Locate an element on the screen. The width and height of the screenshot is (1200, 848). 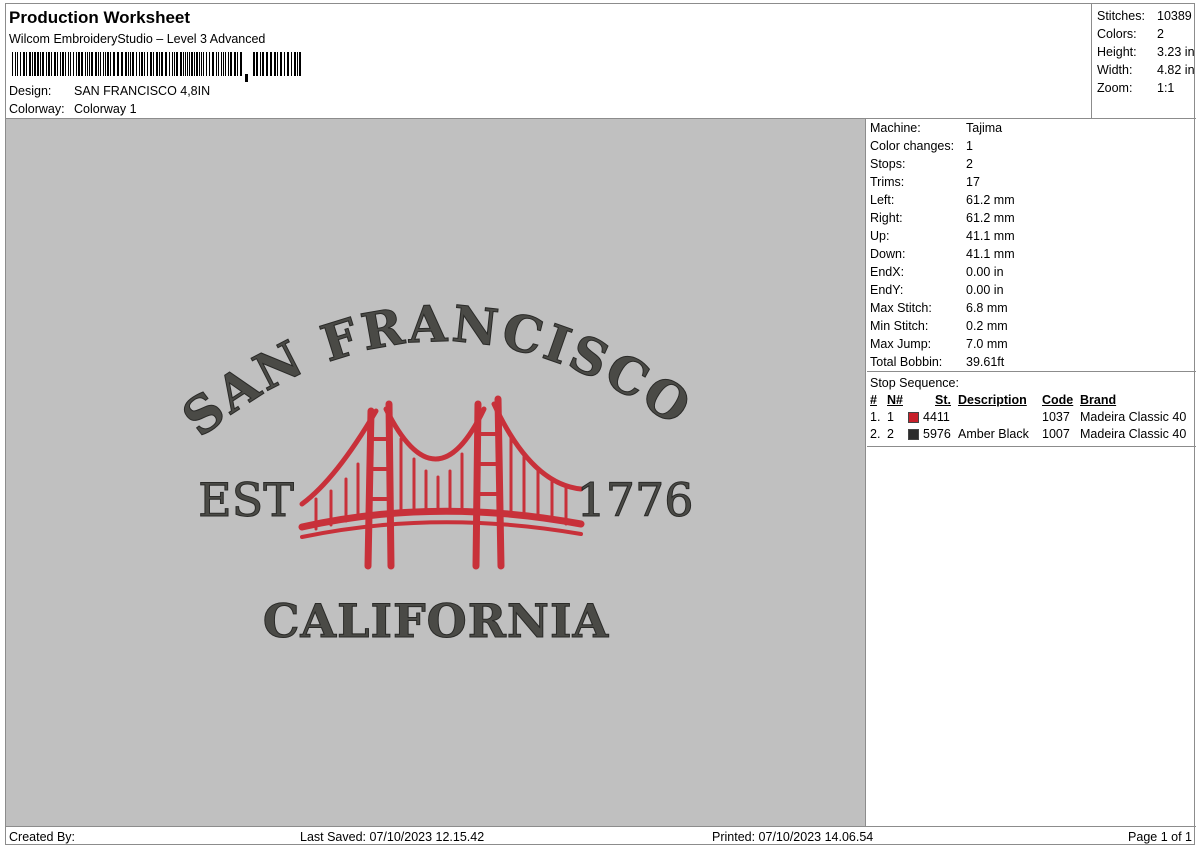
info-label: EndX: is located at coordinates (887, 272).